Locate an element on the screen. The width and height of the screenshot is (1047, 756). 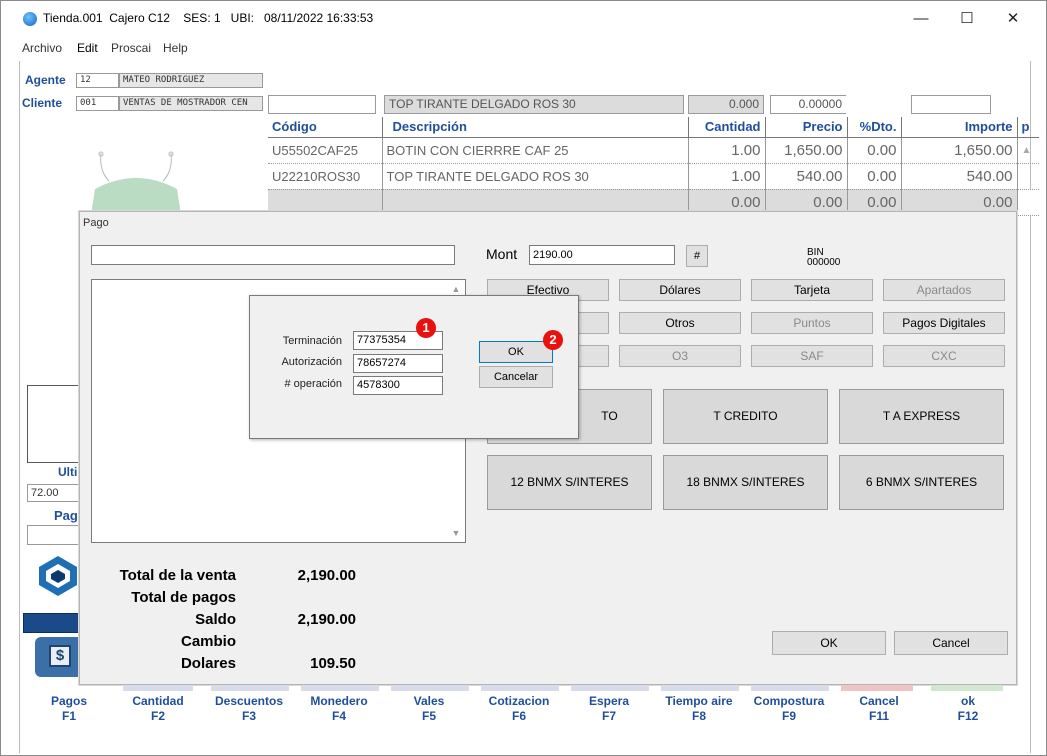
pago-cancel-button: Cancel is located at coordinates (951, 643).